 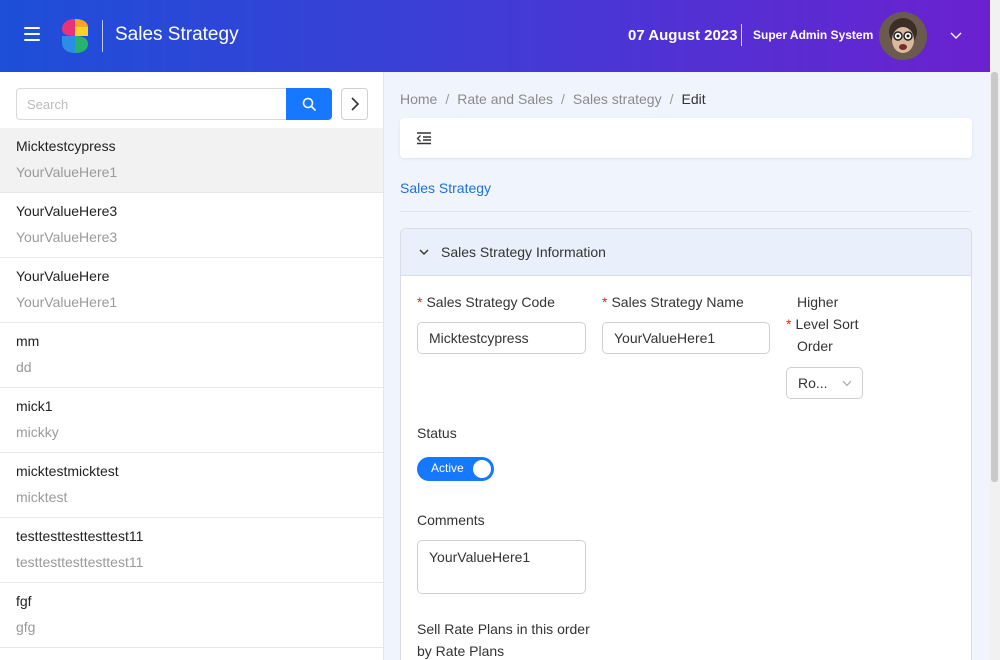 What do you see at coordinates (424, 138) in the screenshot?
I see `collapse-menu-icon` at bounding box center [424, 138].